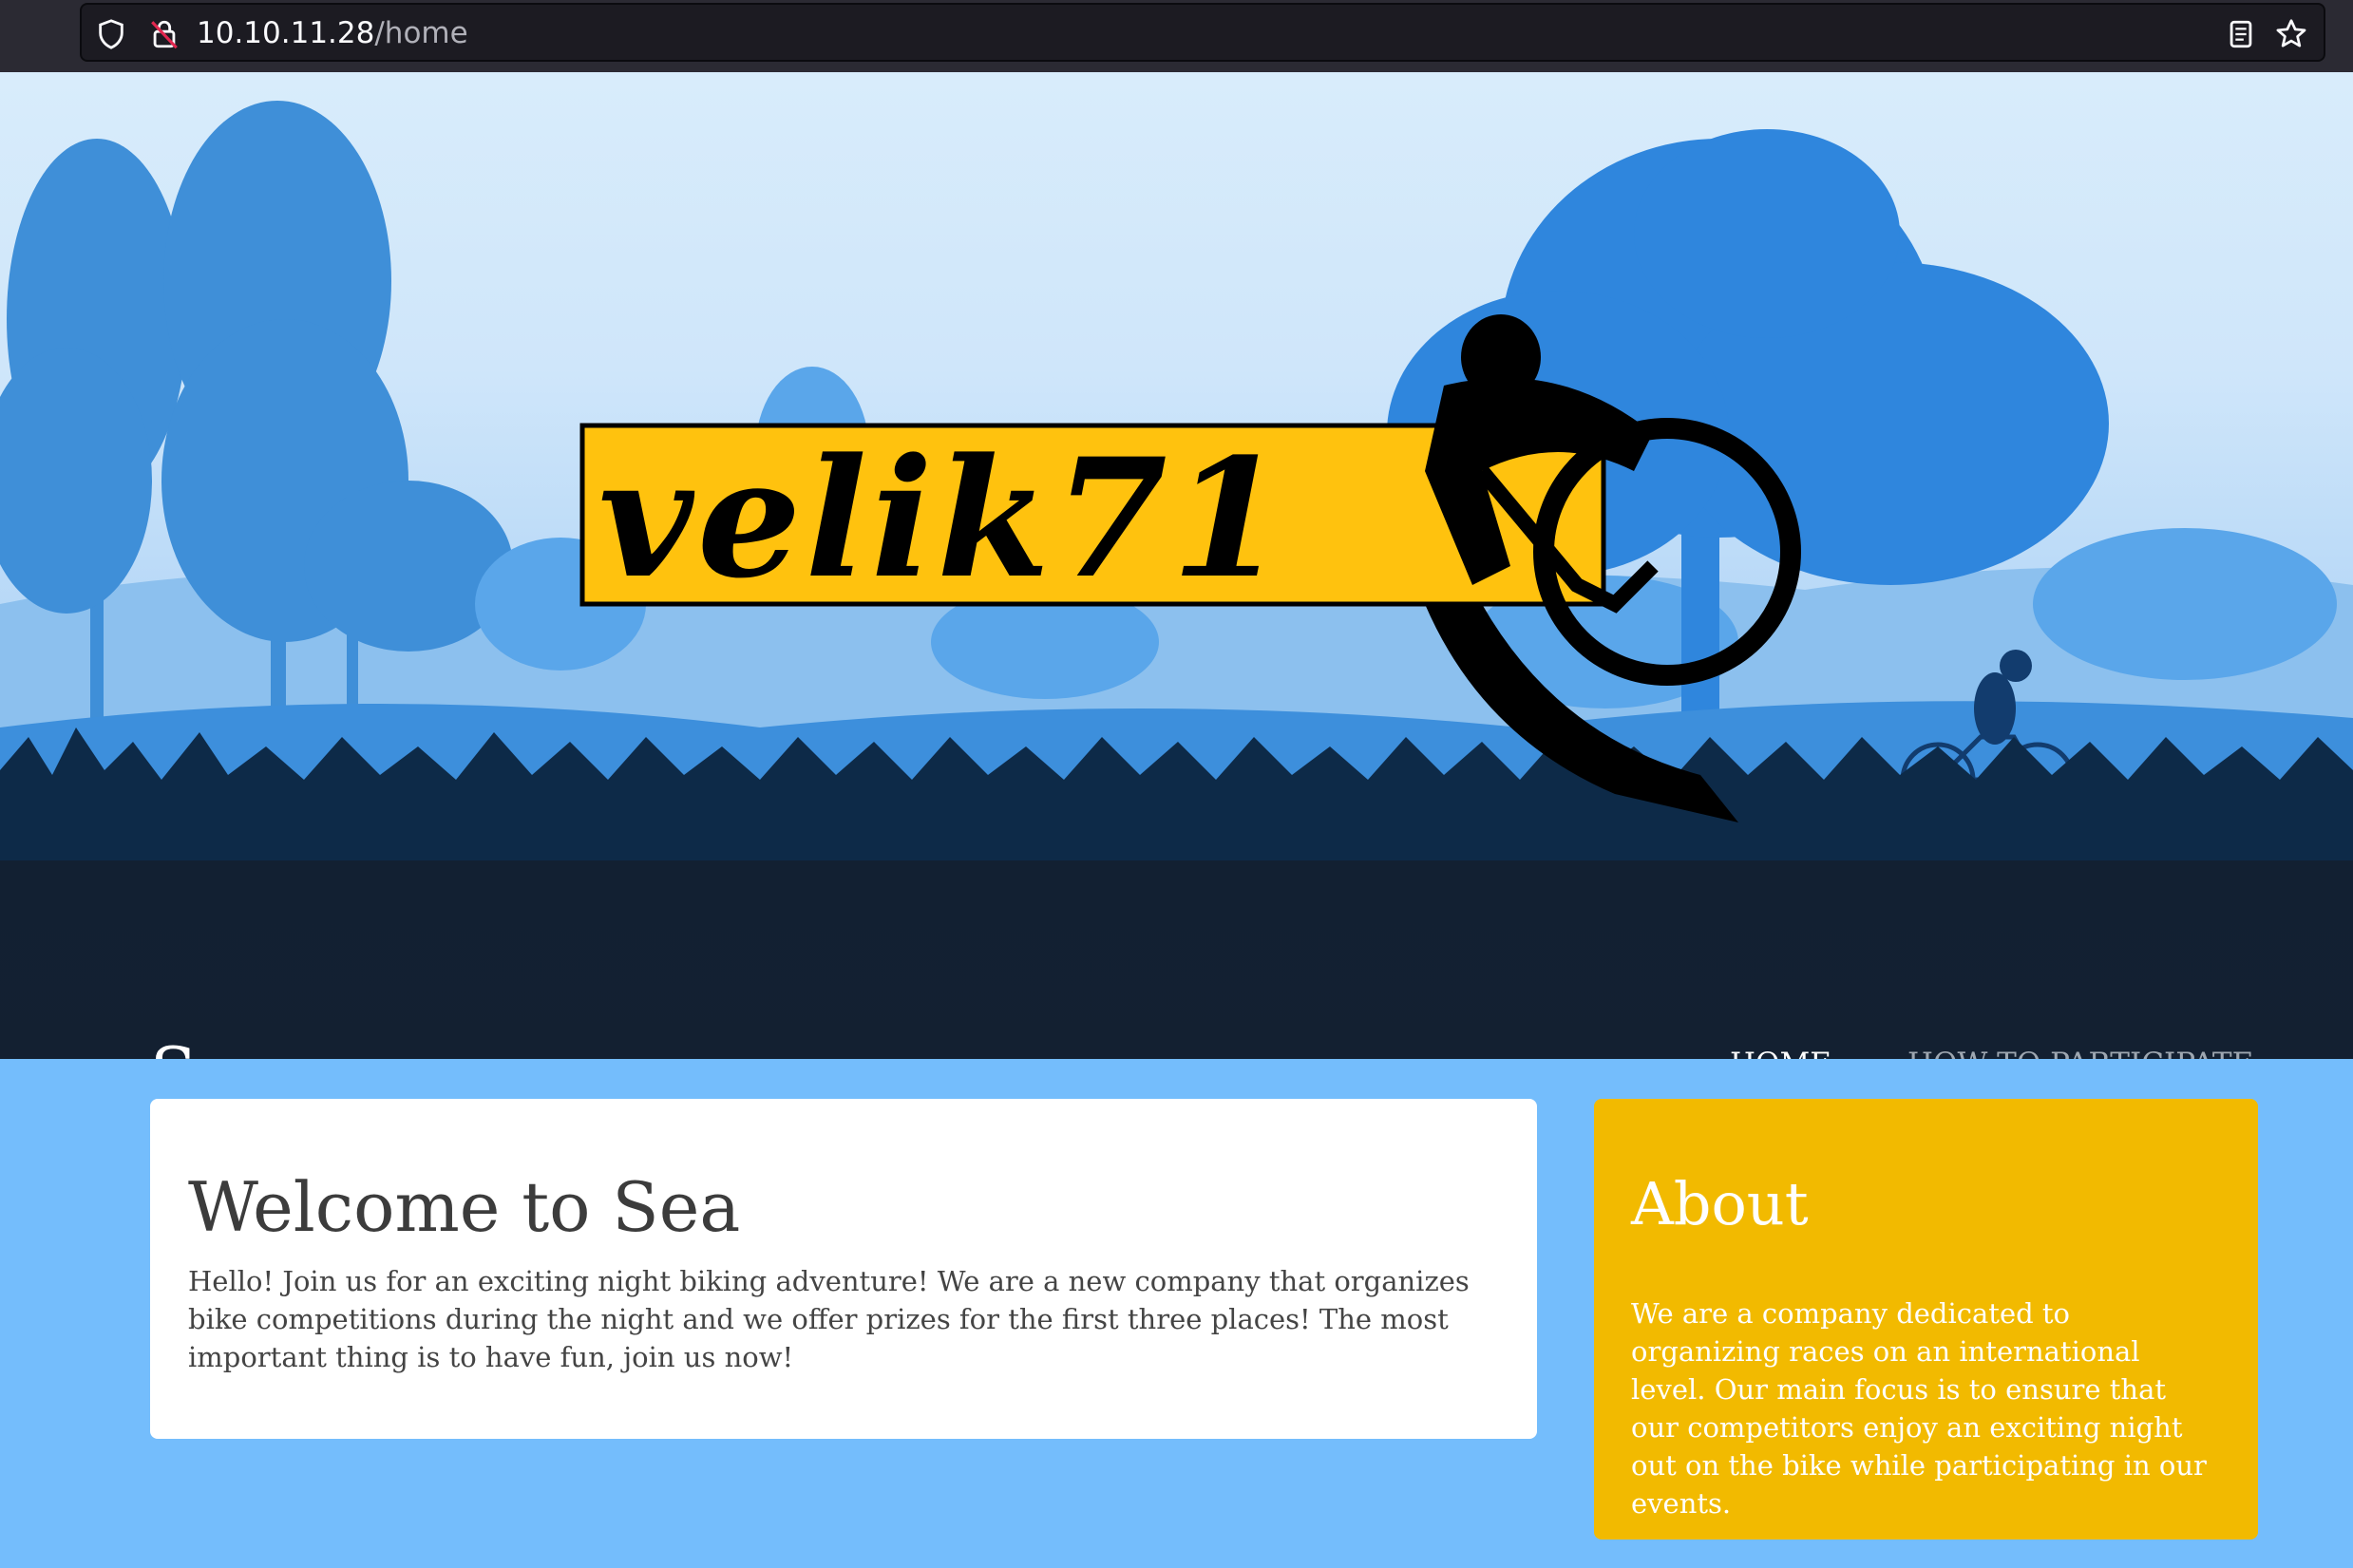 This screenshot has height=1568, width=2353. What do you see at coordinates (2291, 34) in the screenshot?
I see `bookmark-star-icon` at bounding box center [2291, 34].